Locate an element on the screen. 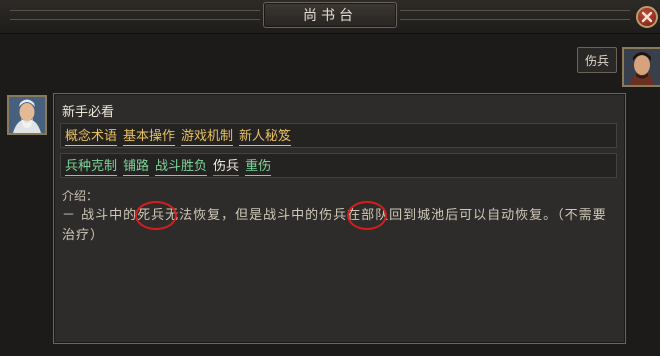 The width and height of the screenshot is (660, 356). player-message-text: 伤兵 is located at coordinates (596, 60).